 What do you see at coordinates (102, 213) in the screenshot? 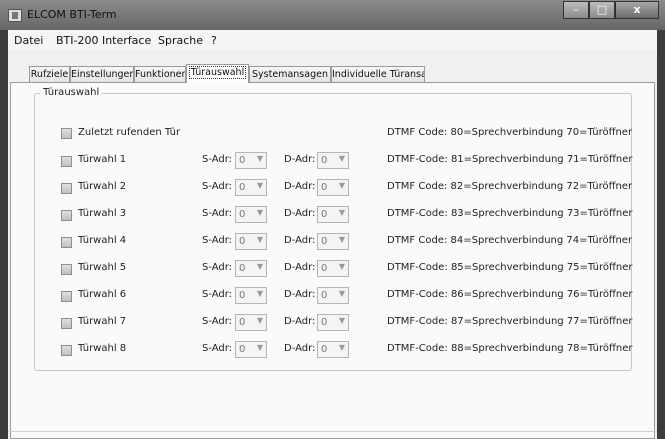
I see `door-3-label: Türwahl 3` at bounding box center [102, 213].